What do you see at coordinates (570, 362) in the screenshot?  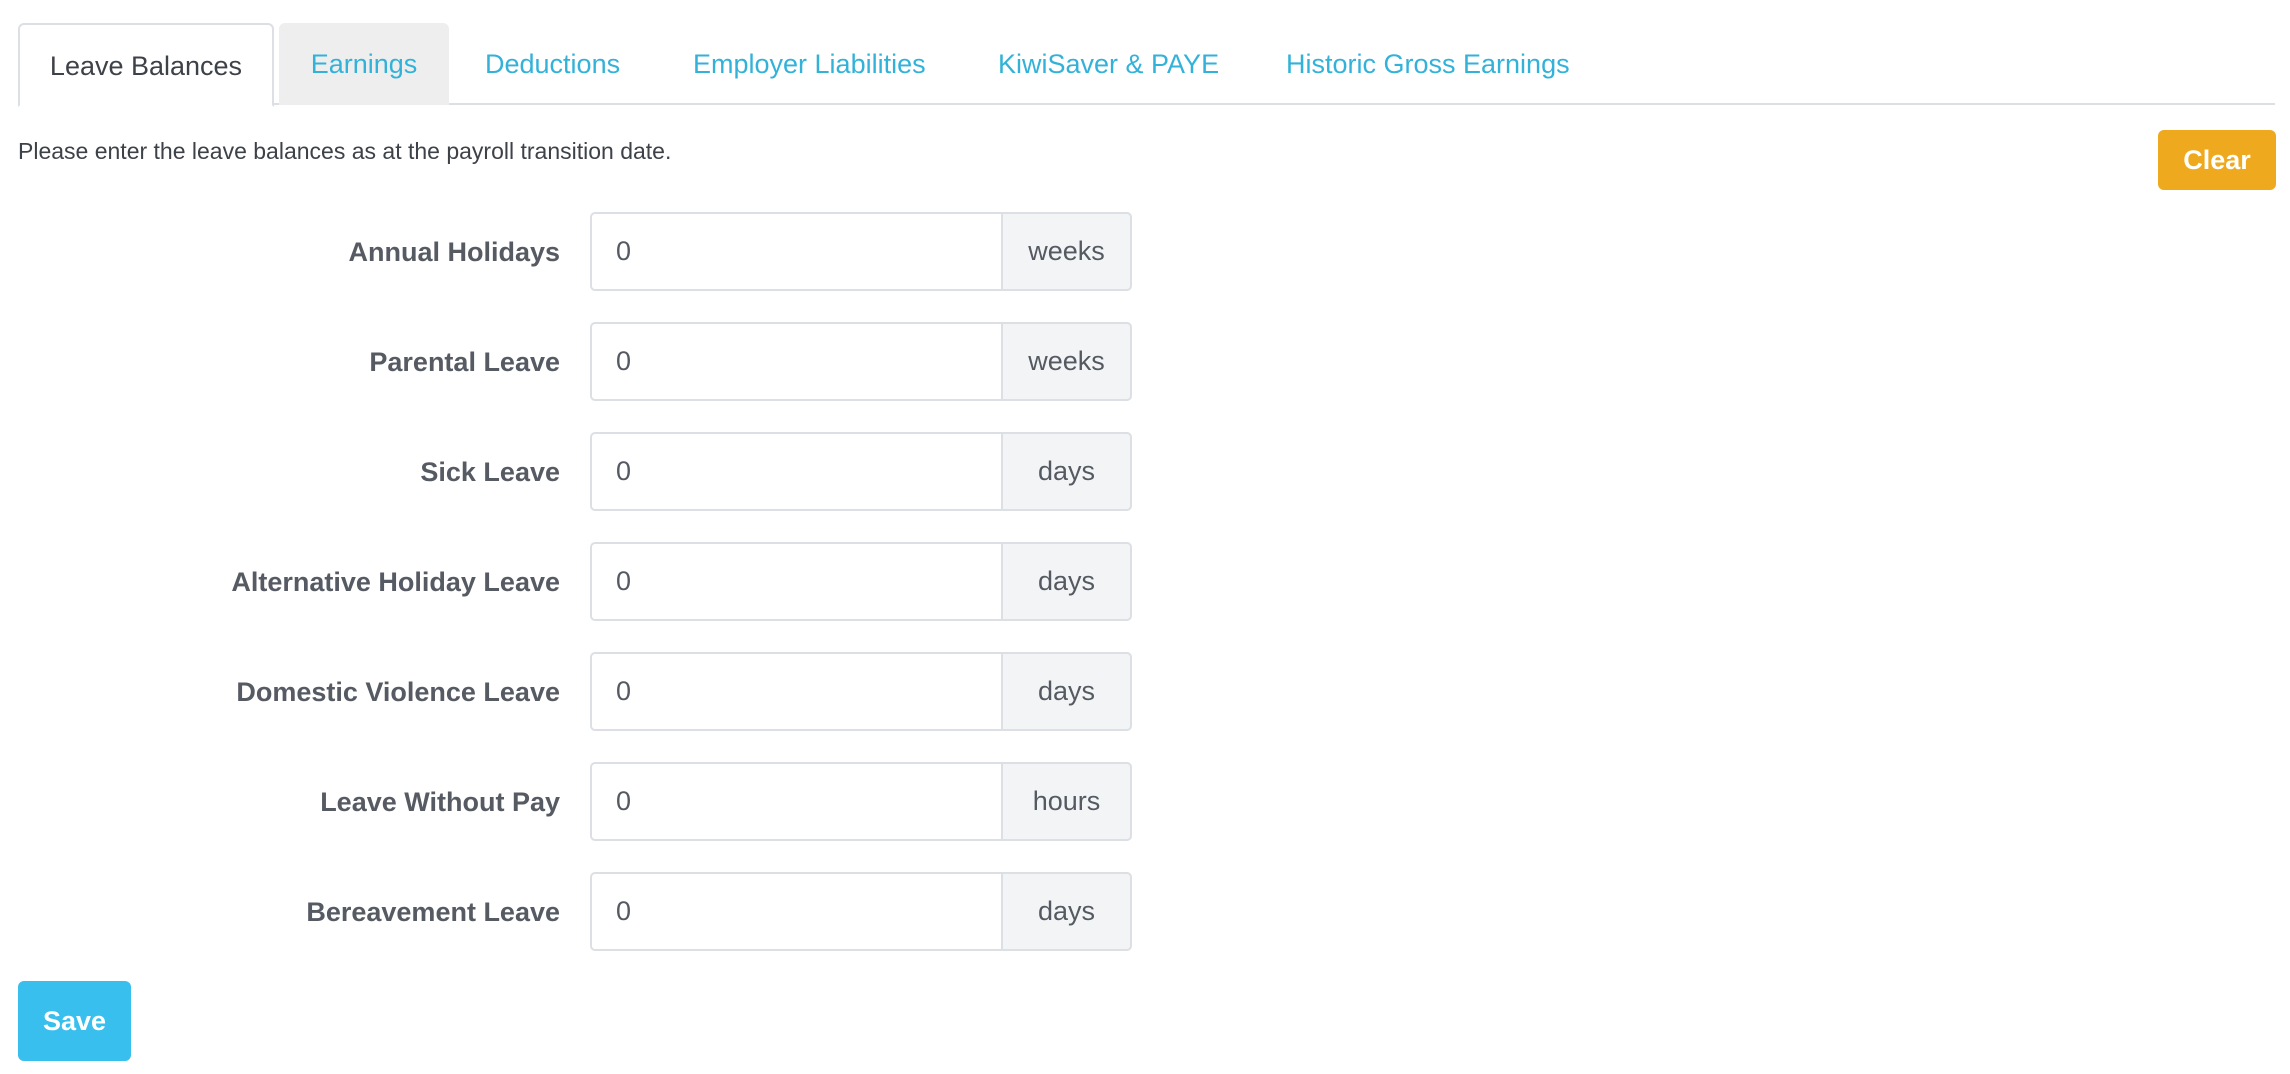 I see `form-row-parental-leave: Parental Leave weeks` at bounding box center [570, 362].